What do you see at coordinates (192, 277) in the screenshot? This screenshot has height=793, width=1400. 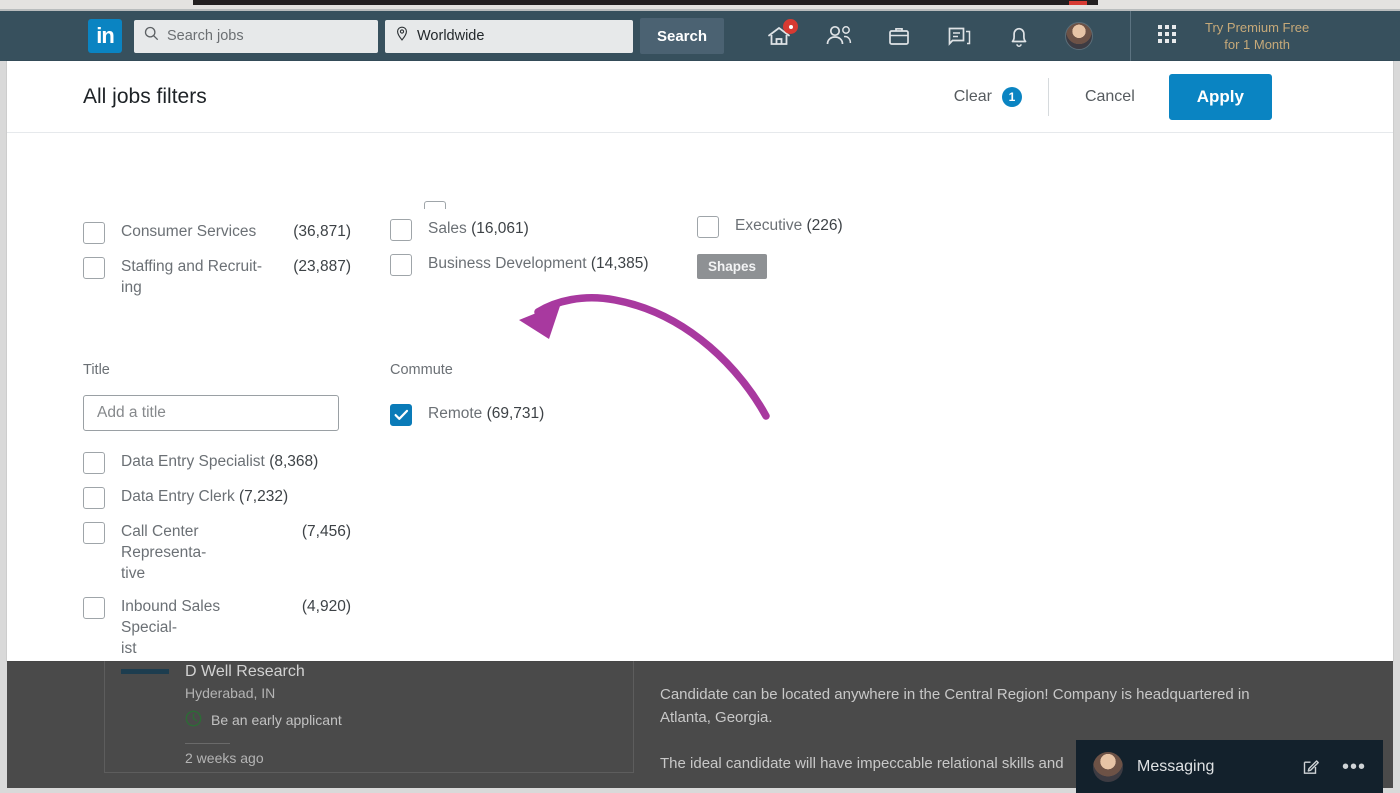 I see `staffing-recruiting-text: Staffing and Recruit-ing` at bounding box center [192, 277].